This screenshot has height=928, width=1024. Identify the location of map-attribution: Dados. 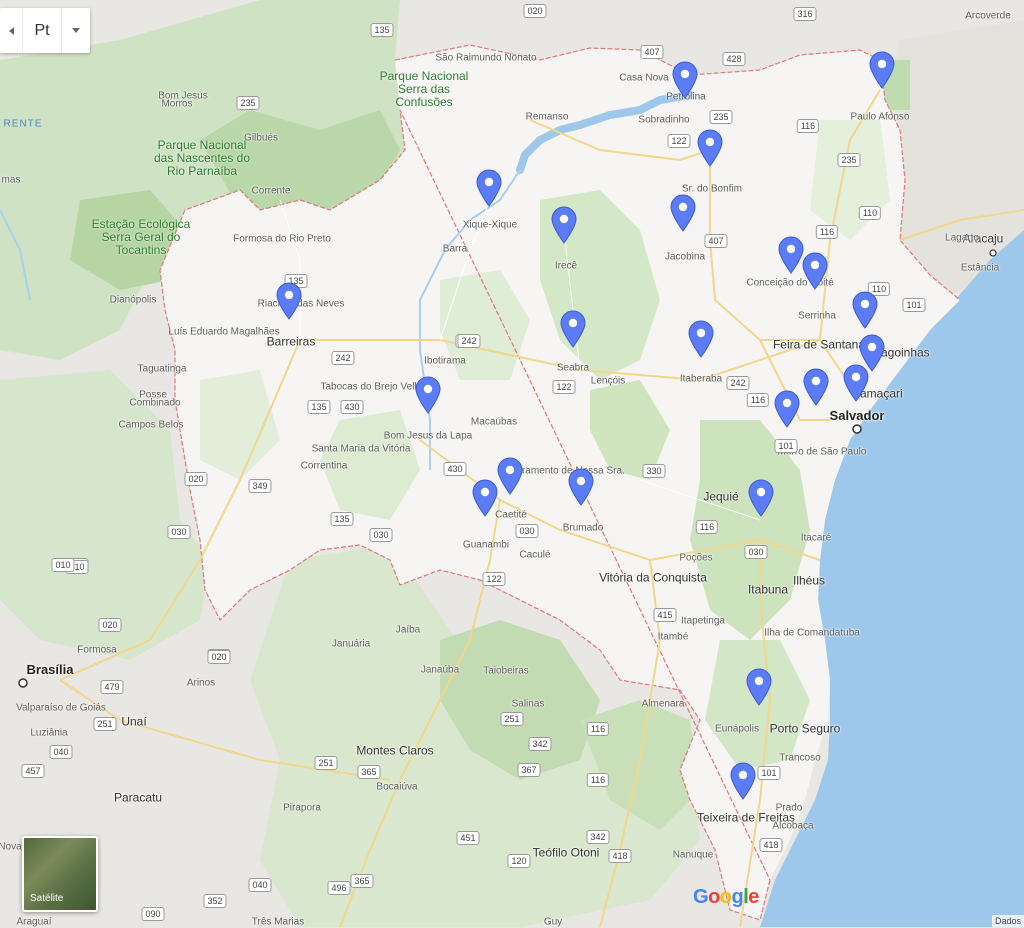
(1007, 921).